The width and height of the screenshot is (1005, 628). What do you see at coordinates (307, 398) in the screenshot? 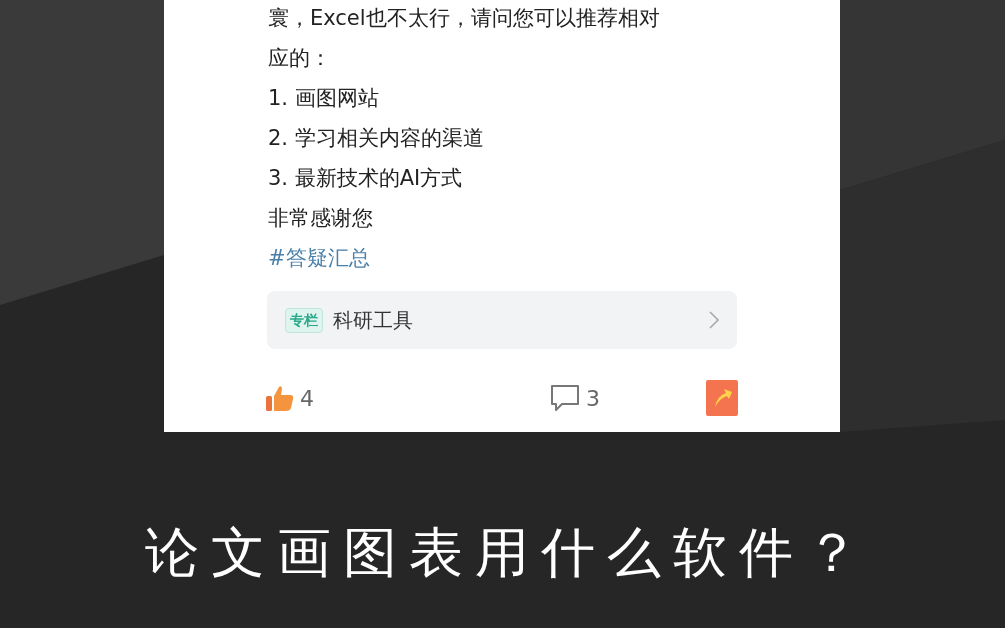
I see `like-count: 4` at bounding box center [307, 398].